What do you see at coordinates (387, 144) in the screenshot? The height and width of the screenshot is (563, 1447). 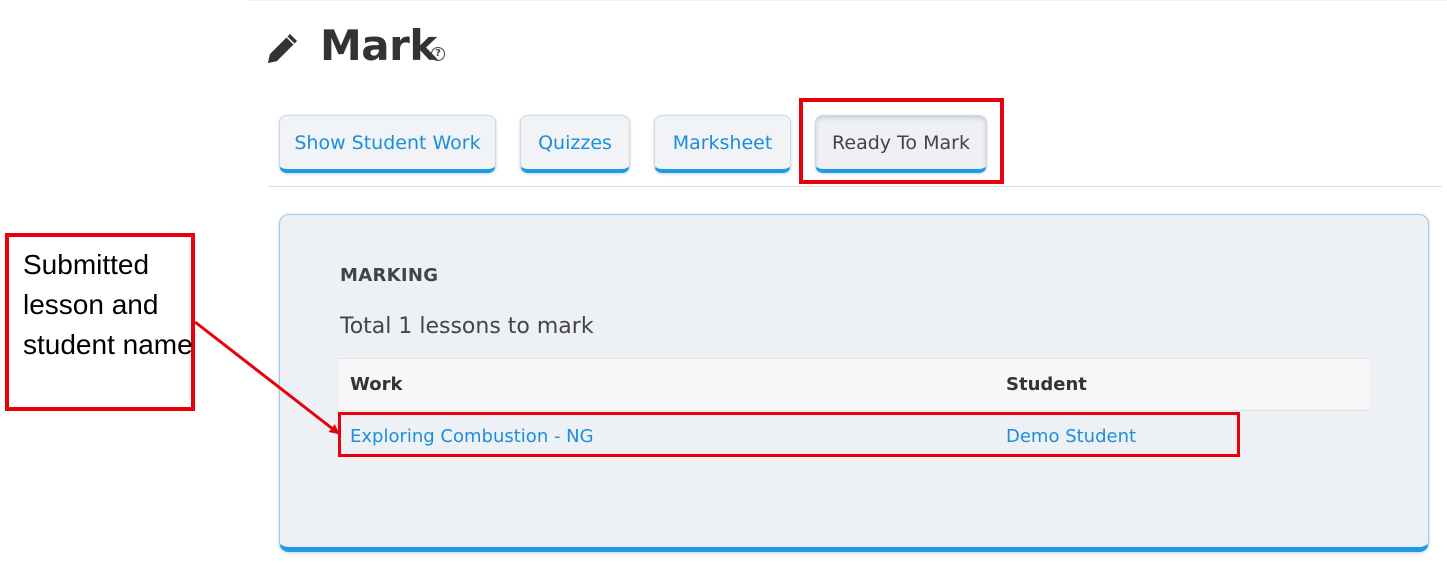 I see `tab-show-student-work: Show Student Work` at bounding box center [387, 144].